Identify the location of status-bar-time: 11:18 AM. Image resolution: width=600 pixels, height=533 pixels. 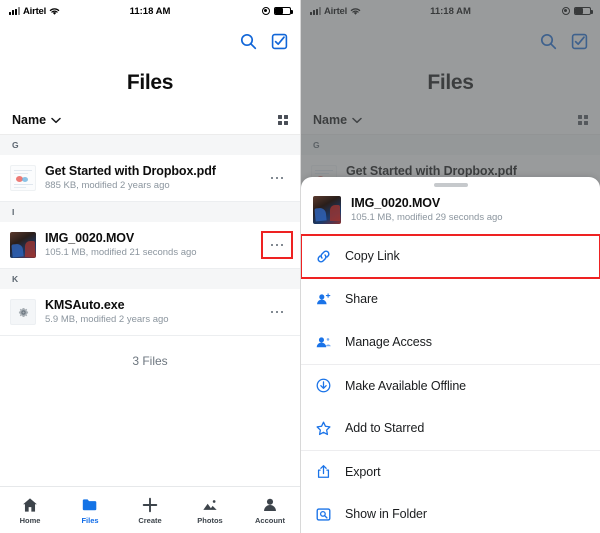
(150, 11).